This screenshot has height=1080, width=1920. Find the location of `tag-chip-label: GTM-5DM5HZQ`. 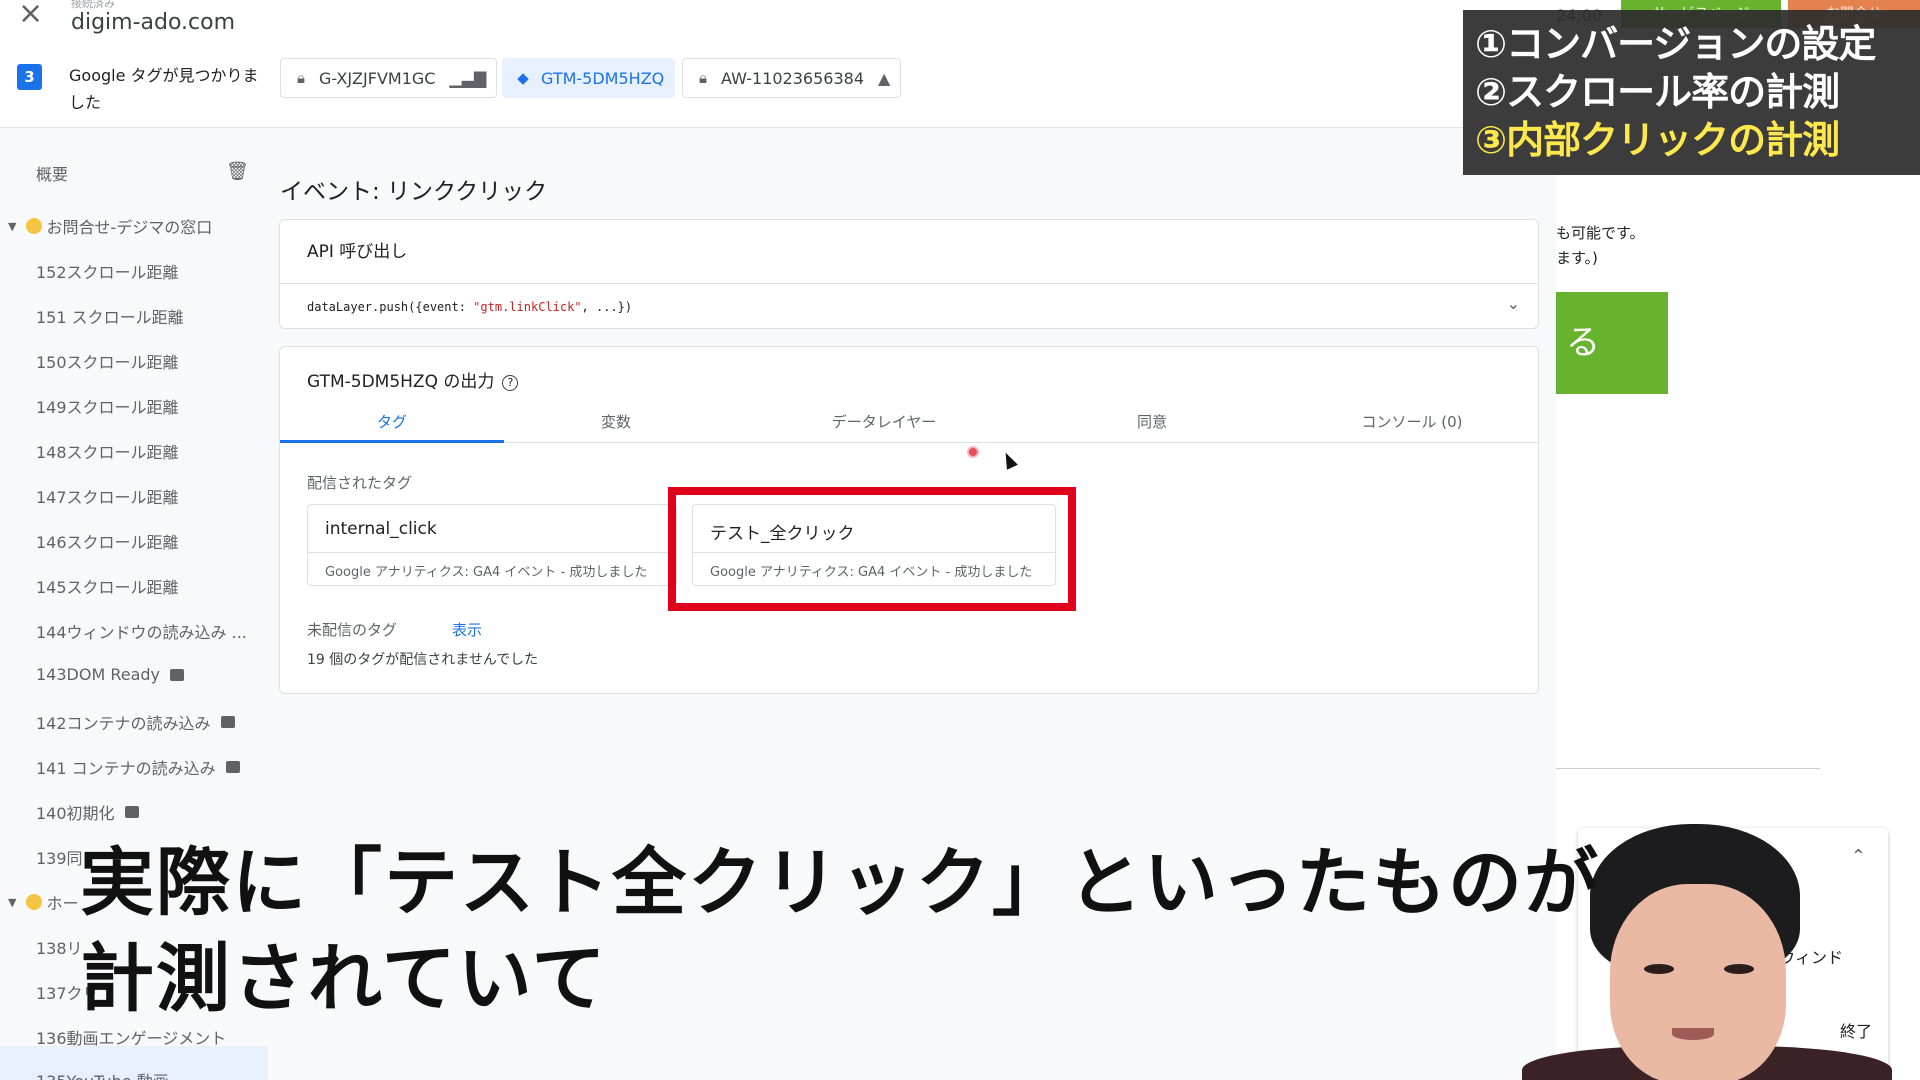

tag-chip-label: GTM-5DM5HZQ is located at coordinates (603, 78).